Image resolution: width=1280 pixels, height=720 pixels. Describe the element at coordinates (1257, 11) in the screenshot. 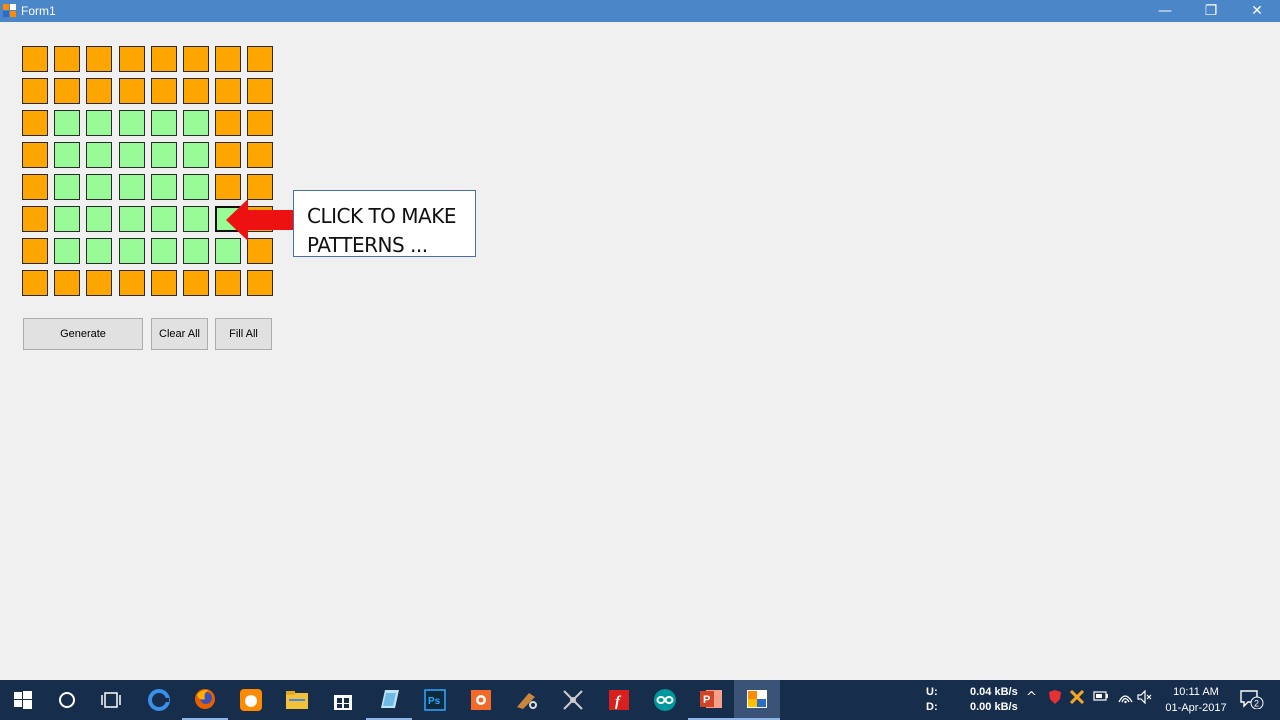

I see `close-button: ✕` at that location.